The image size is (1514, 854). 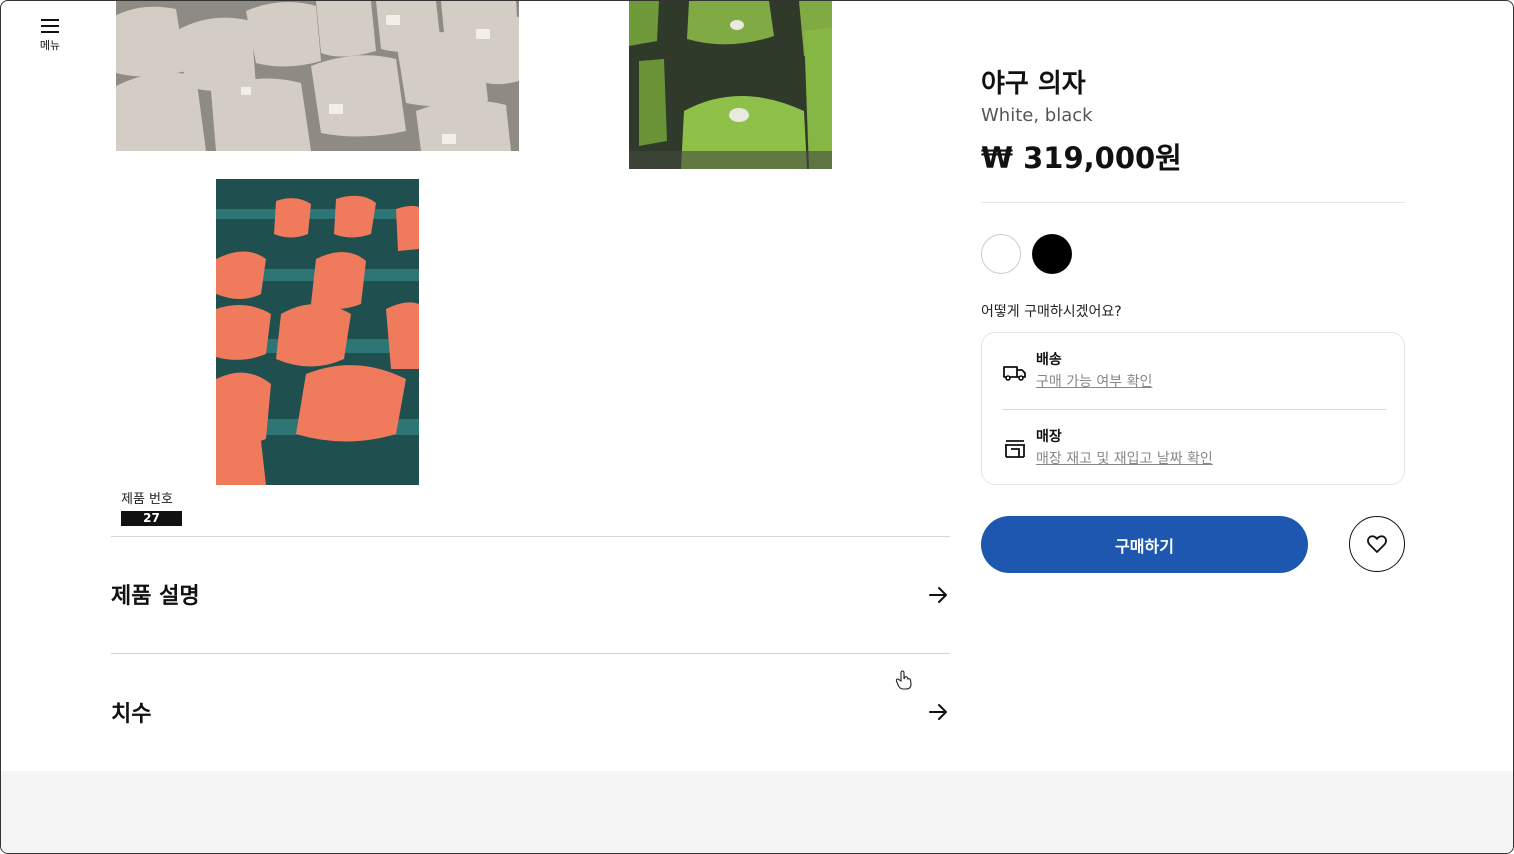 What do you see at coordinates (1049, 360) in the screenshot?
I see `option-delivery-title: 배송` at bounding box center [1049, 360].